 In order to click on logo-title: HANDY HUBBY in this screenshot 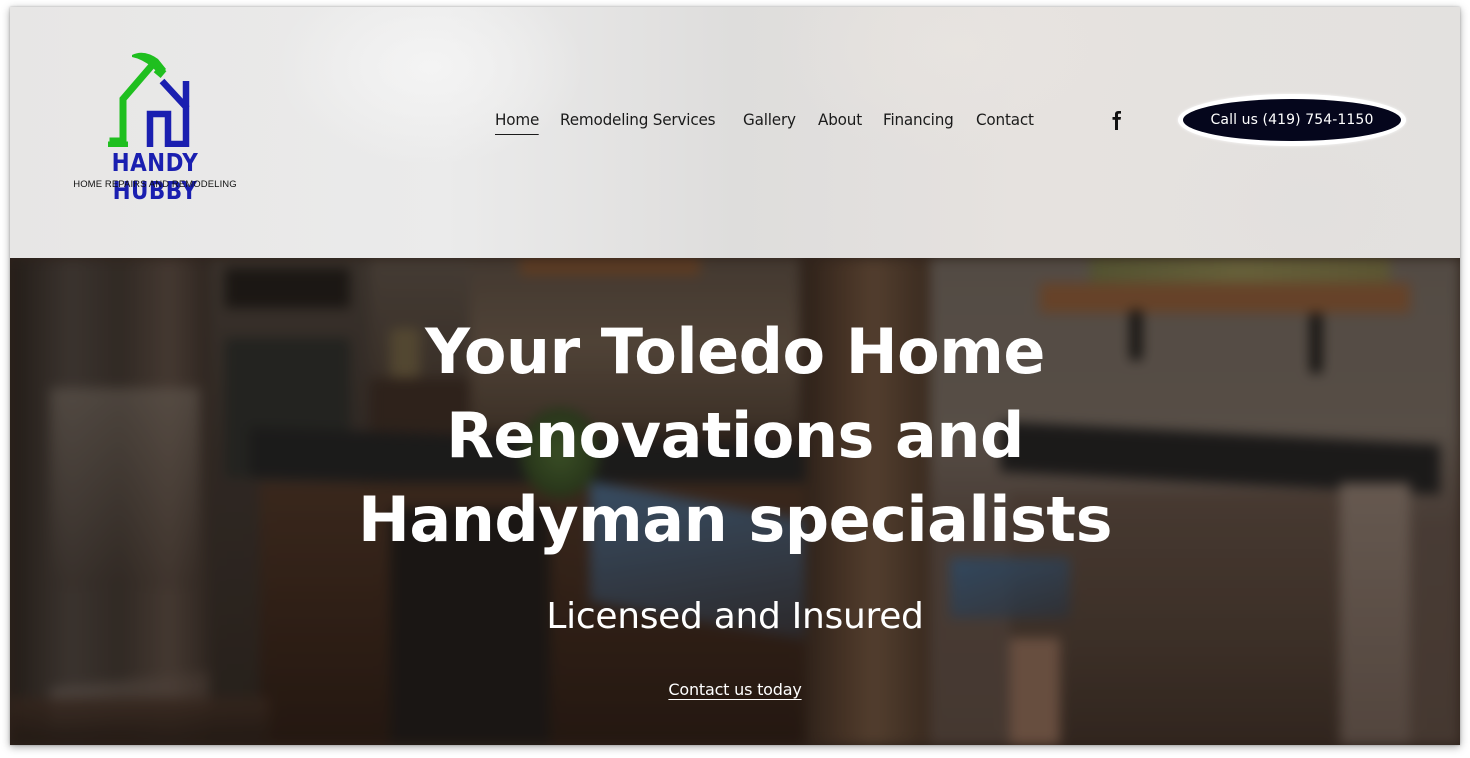, I will do `click(155, 176)`.